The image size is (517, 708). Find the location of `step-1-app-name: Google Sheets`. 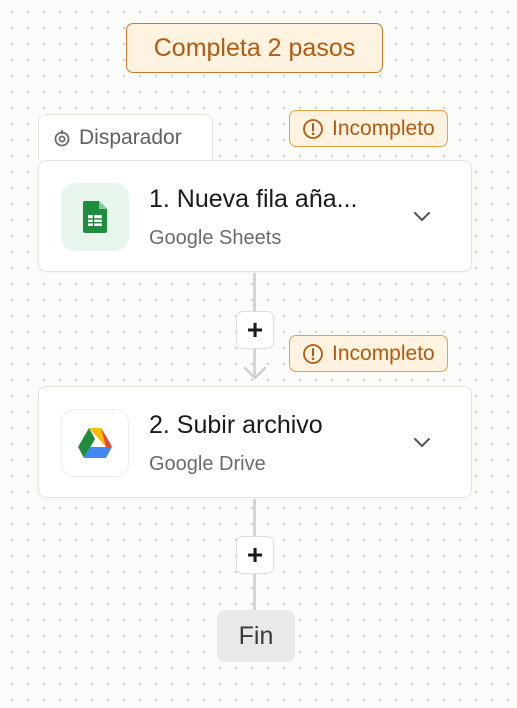

step-1-app-name: Google Sheets is located at coordinates (215, 238).